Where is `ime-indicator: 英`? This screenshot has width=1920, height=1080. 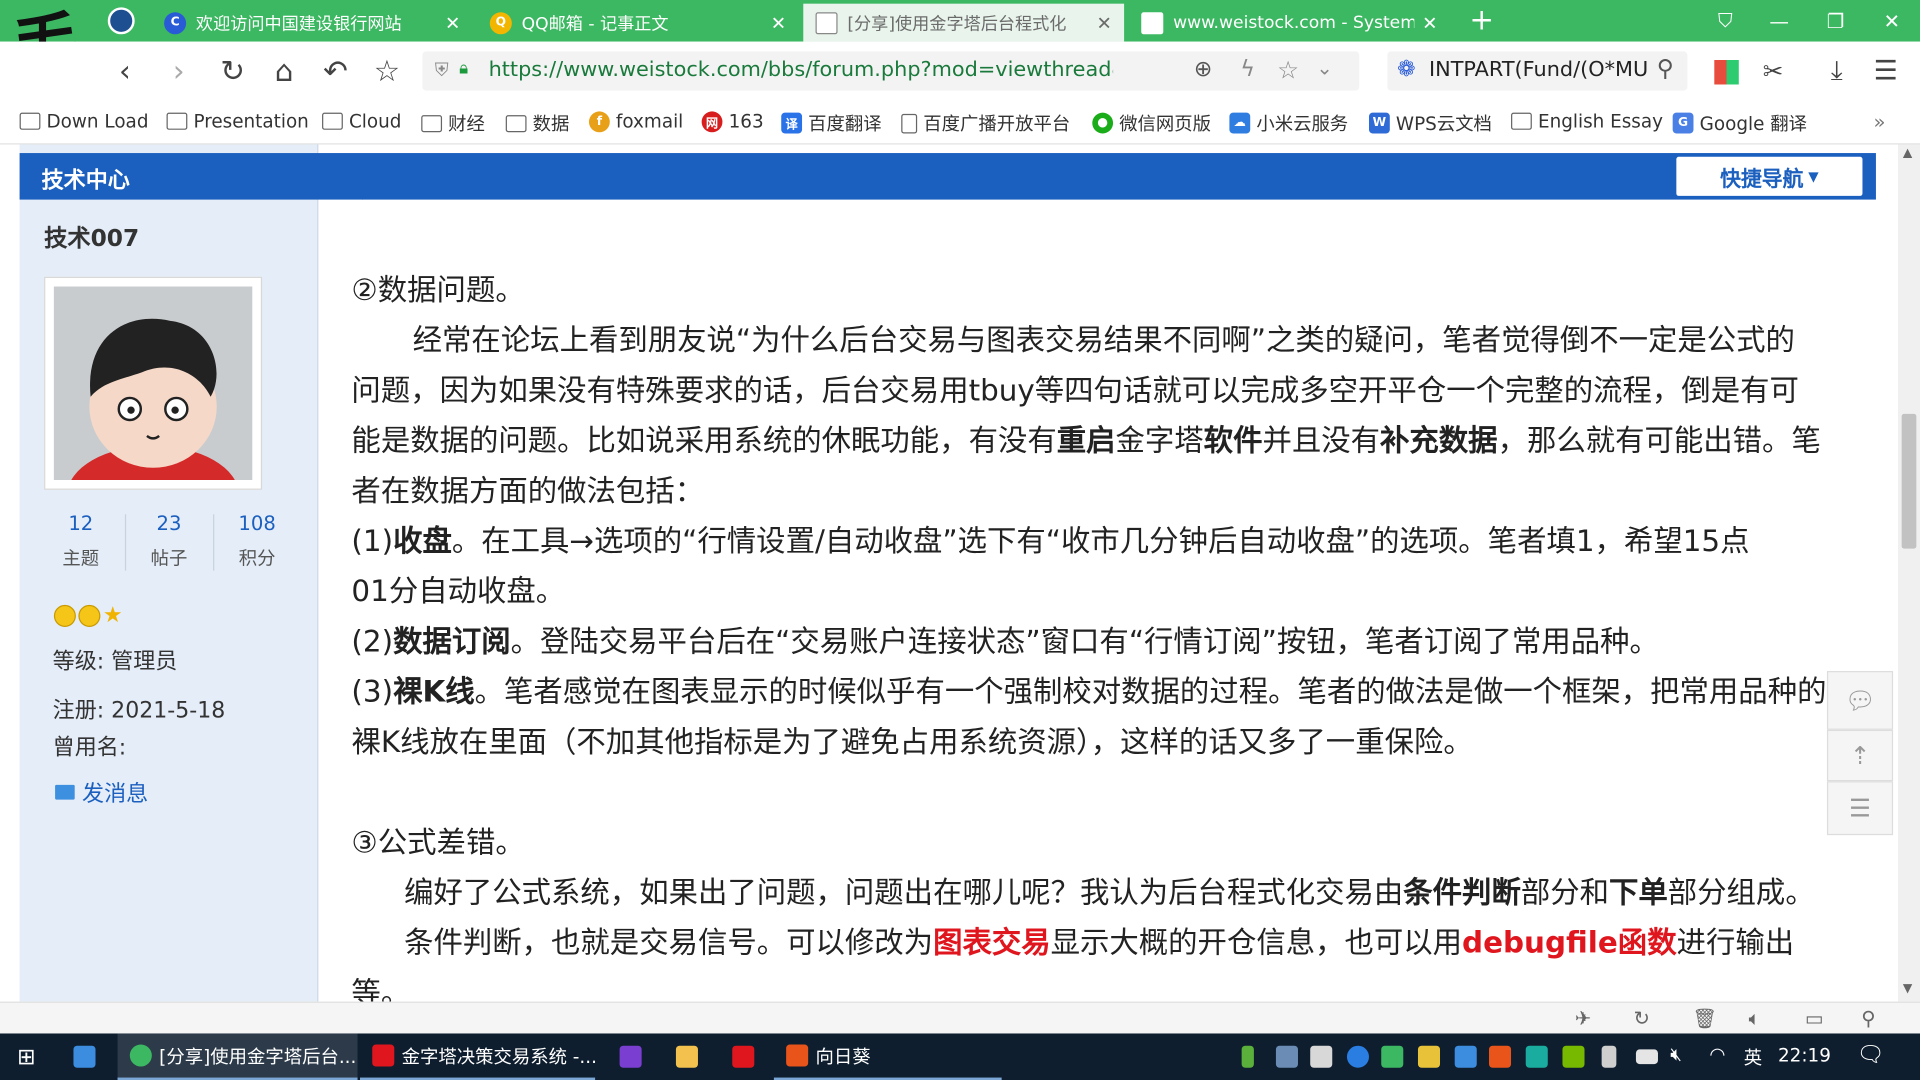
ime-indicator: 英 is located at coordinates (1753, 1057).